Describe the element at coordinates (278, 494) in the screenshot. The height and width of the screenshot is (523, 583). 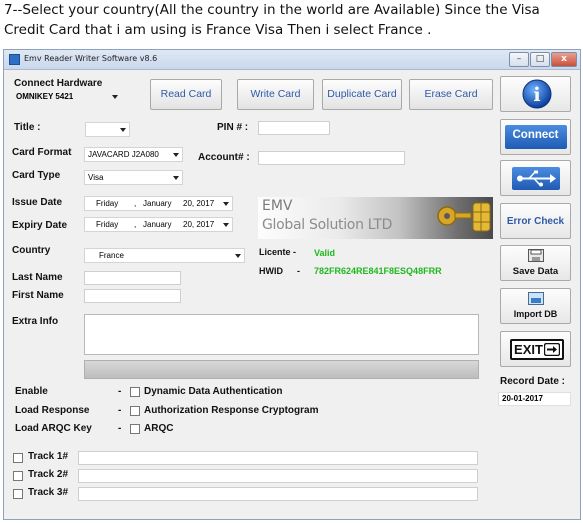
I see `track3-input` at that location.